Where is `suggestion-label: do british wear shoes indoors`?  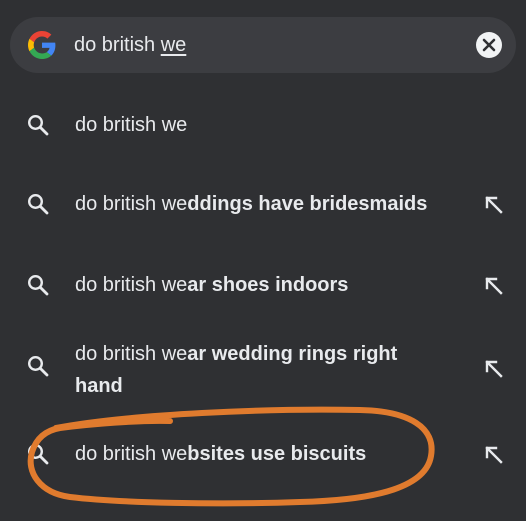
suggestion-label: do british wear shoes indoors is located at coordinates (211, 285).